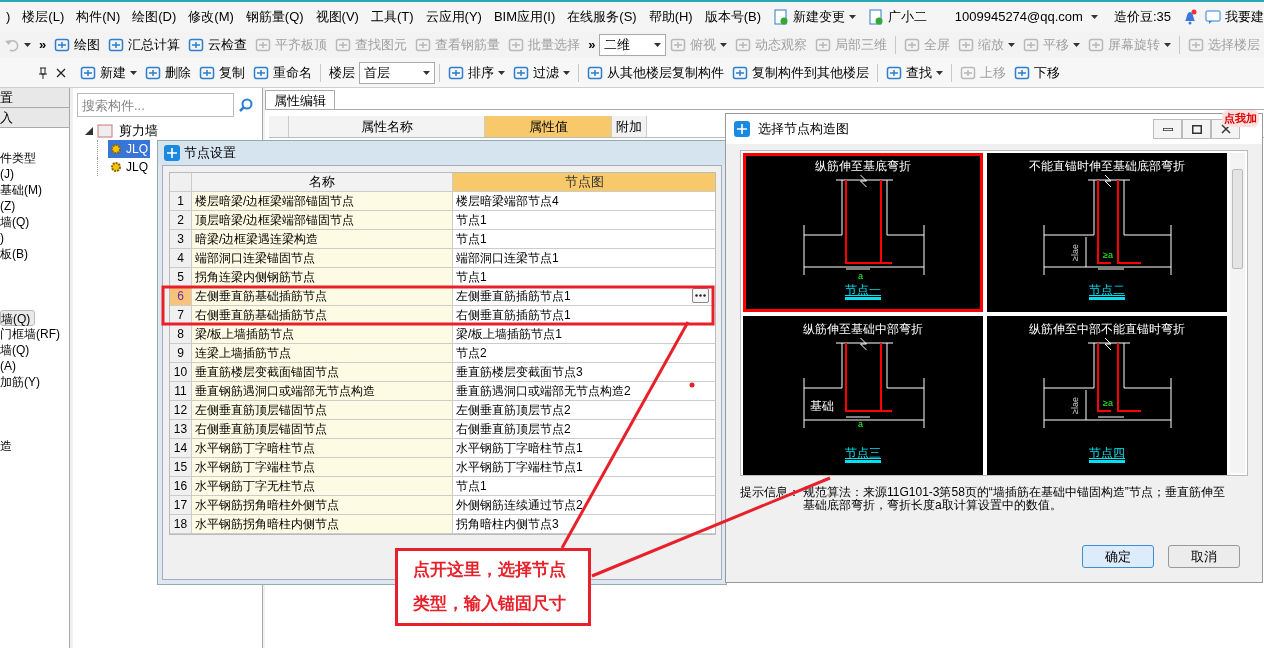 The width and height of the screenshot is (1264, 648). What do you see at coordinates (863, 291) in the screenshot?
I see `option-link: 节点一` at bounding box center [863, 291].